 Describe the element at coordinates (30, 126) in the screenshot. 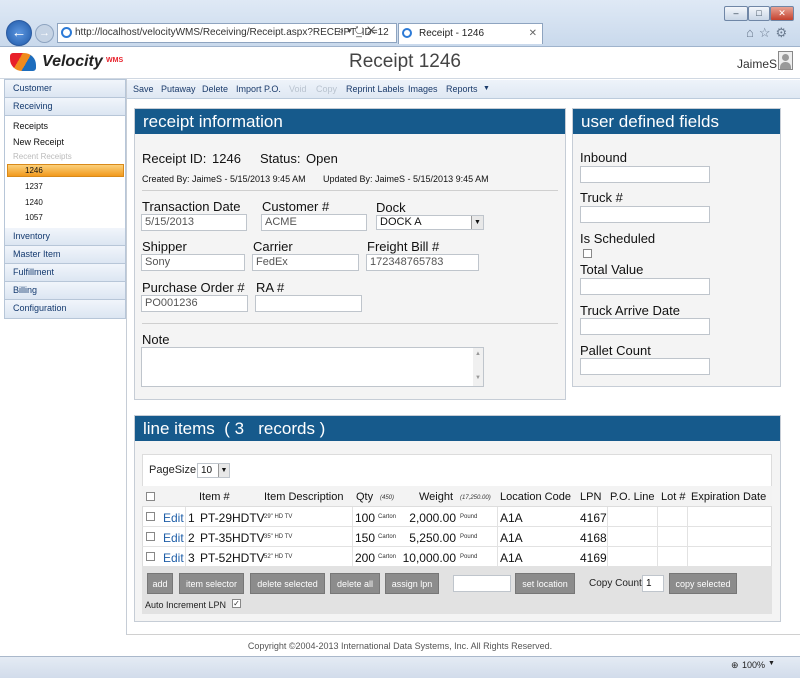

I see `sidebar-link-receipts: Receipts` at that location.